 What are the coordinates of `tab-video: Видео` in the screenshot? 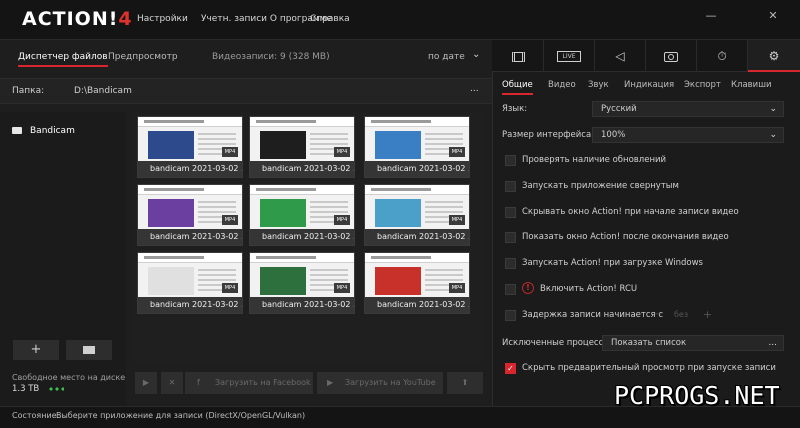 It's located at (562, 85).